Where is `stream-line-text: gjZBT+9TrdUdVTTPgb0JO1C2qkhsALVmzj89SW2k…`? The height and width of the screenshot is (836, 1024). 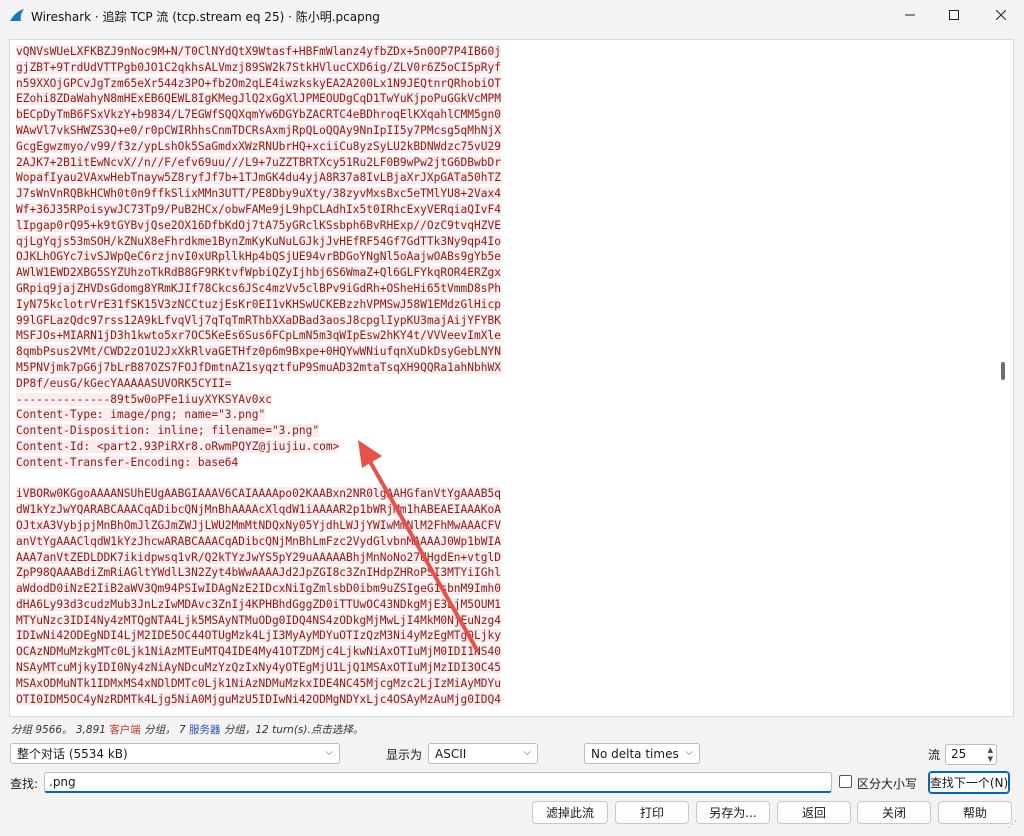
stream-line-text: gjZBT+9TrdUdVTTPgb0JO1C2qkhsALVmzj89SW2k… is located at coordinates (258, 67).